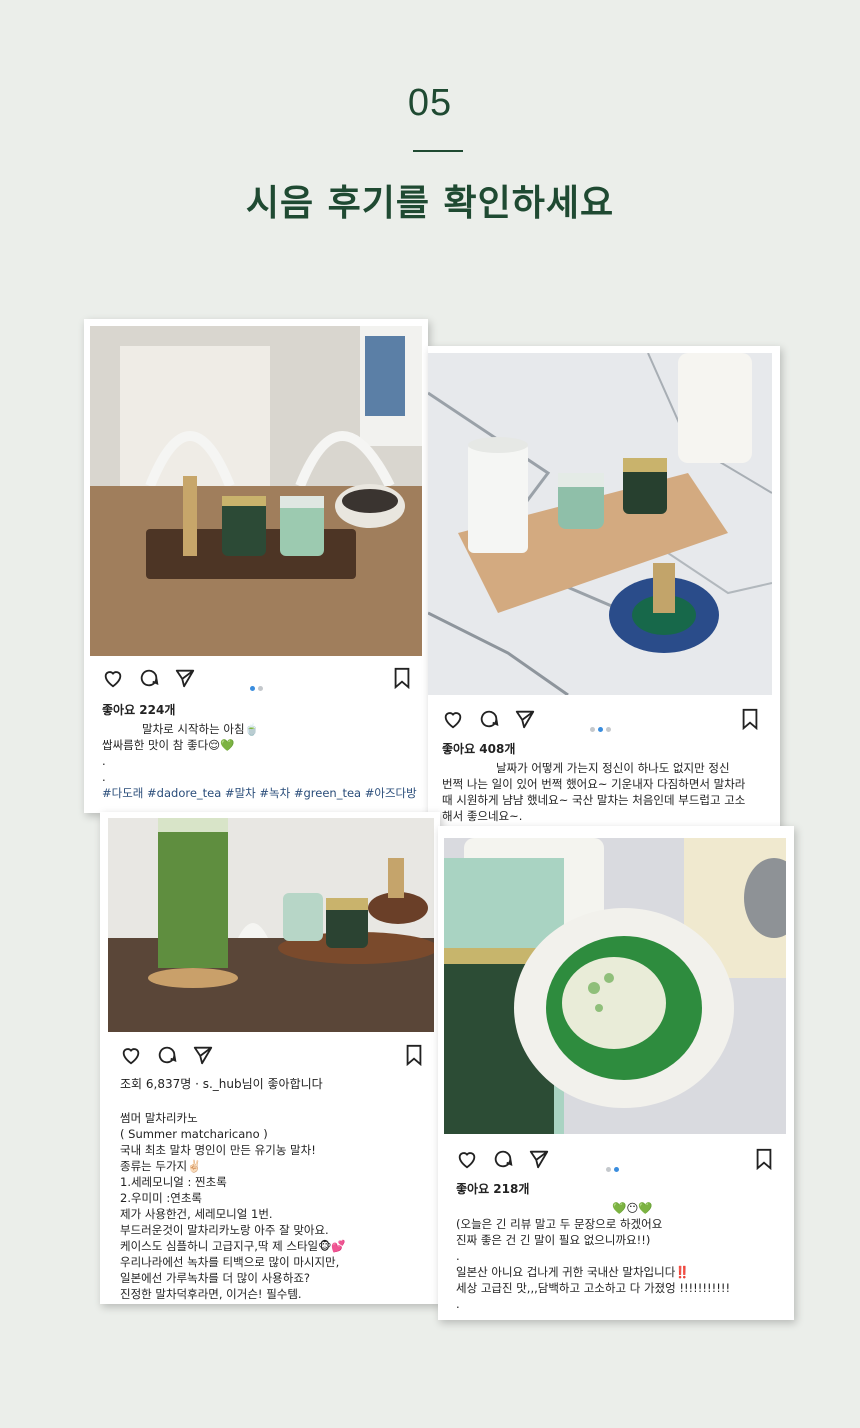 This screenshot has height=1428, width=860. Describe the element at coordinates (194, 1134) in the screenshot. I see `caption-line: ( Summer matcharicano )` at that location.